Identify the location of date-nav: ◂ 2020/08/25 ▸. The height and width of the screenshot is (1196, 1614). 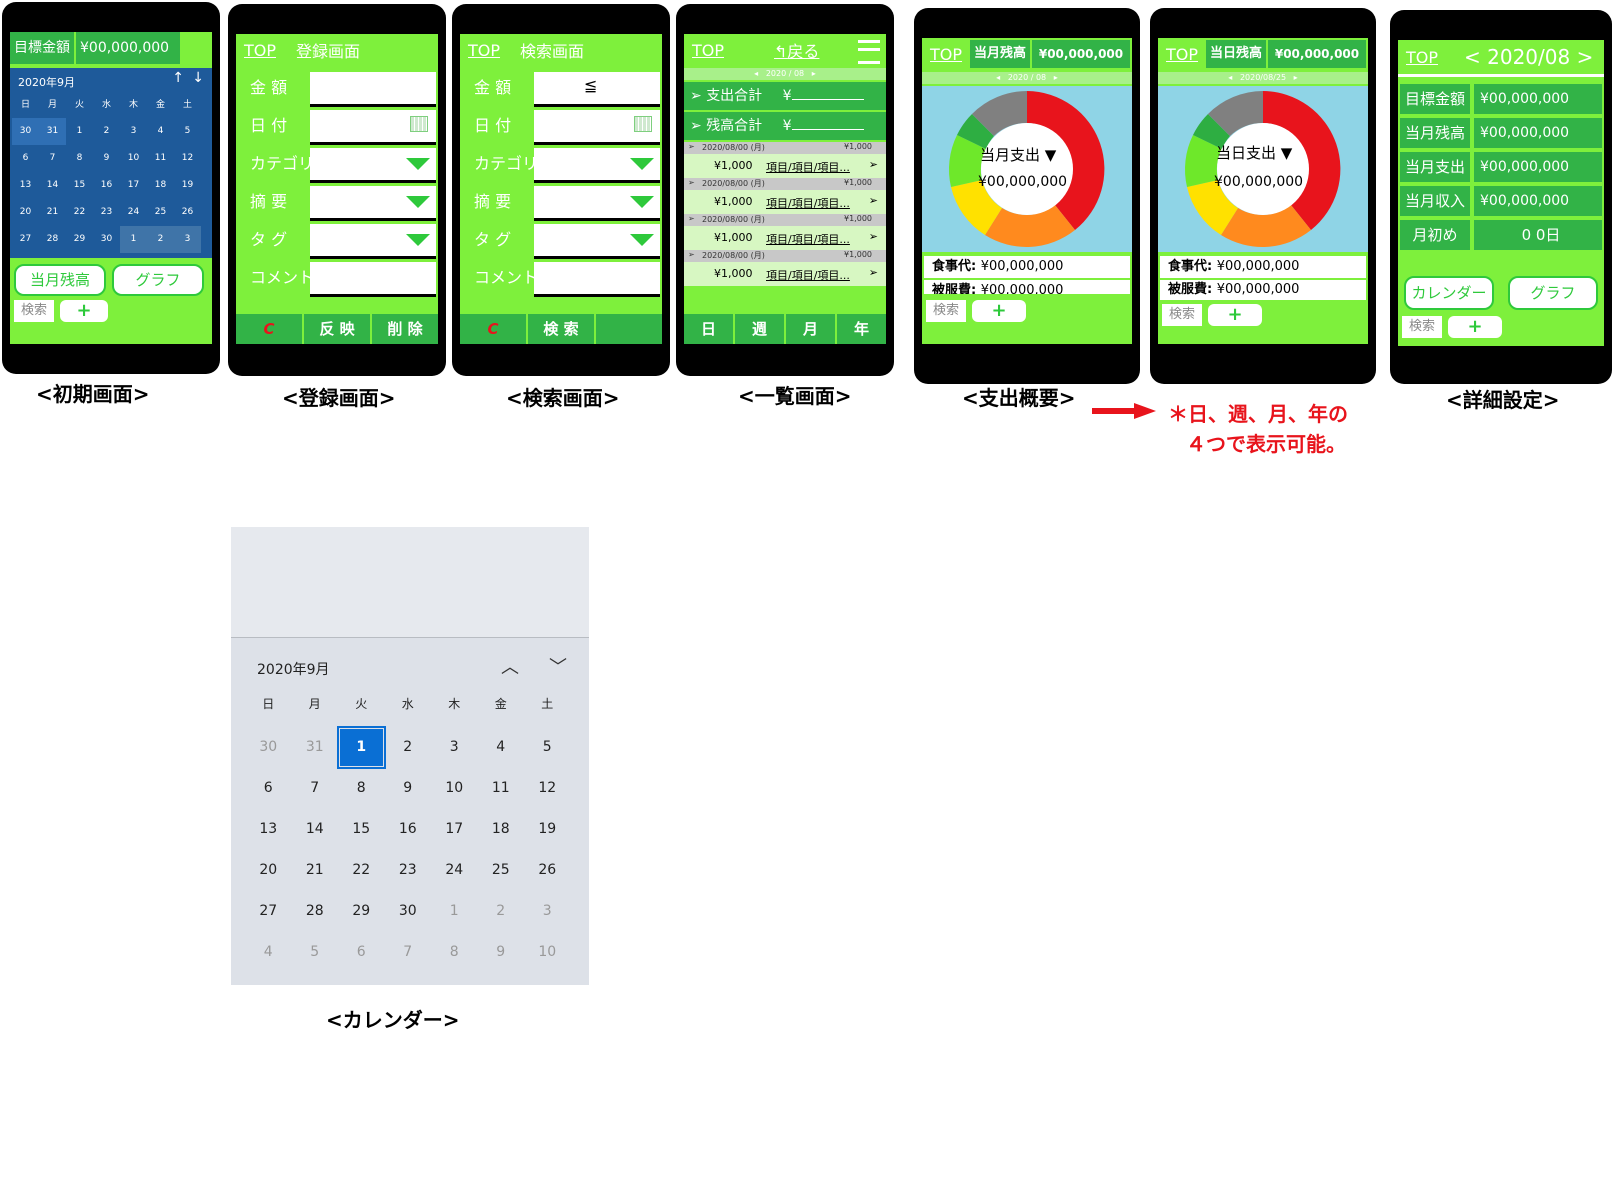
(1263, 78).